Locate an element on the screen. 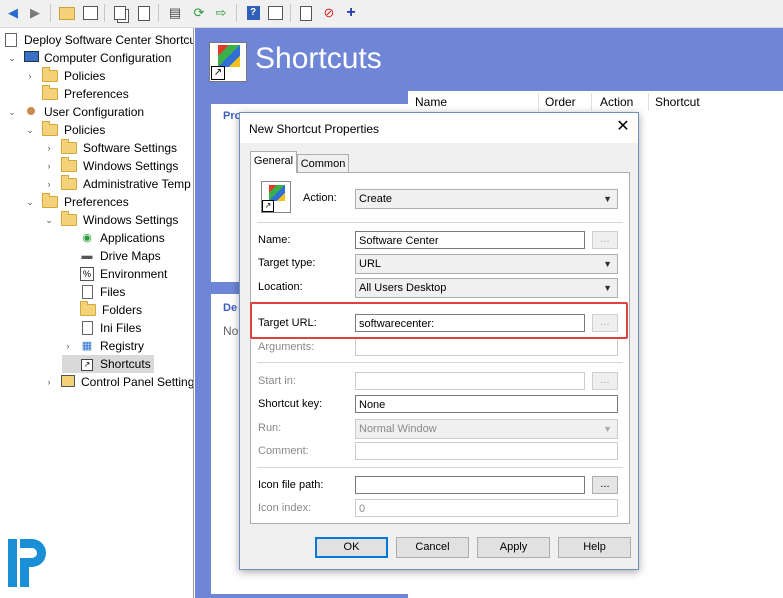 The image size is (783, 598). add-icon: + is located at coordinates (351, 13).